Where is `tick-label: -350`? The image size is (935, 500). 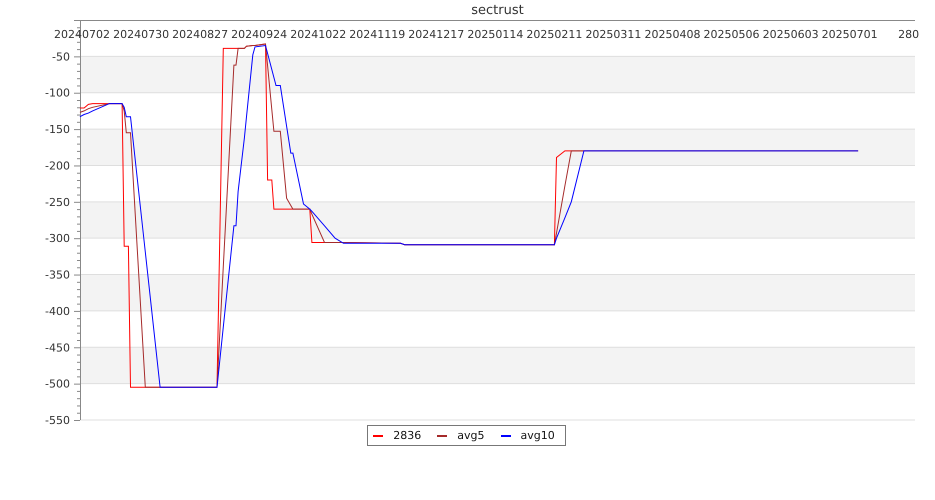
tick-label: -350 is located at coordinates (57, 275).